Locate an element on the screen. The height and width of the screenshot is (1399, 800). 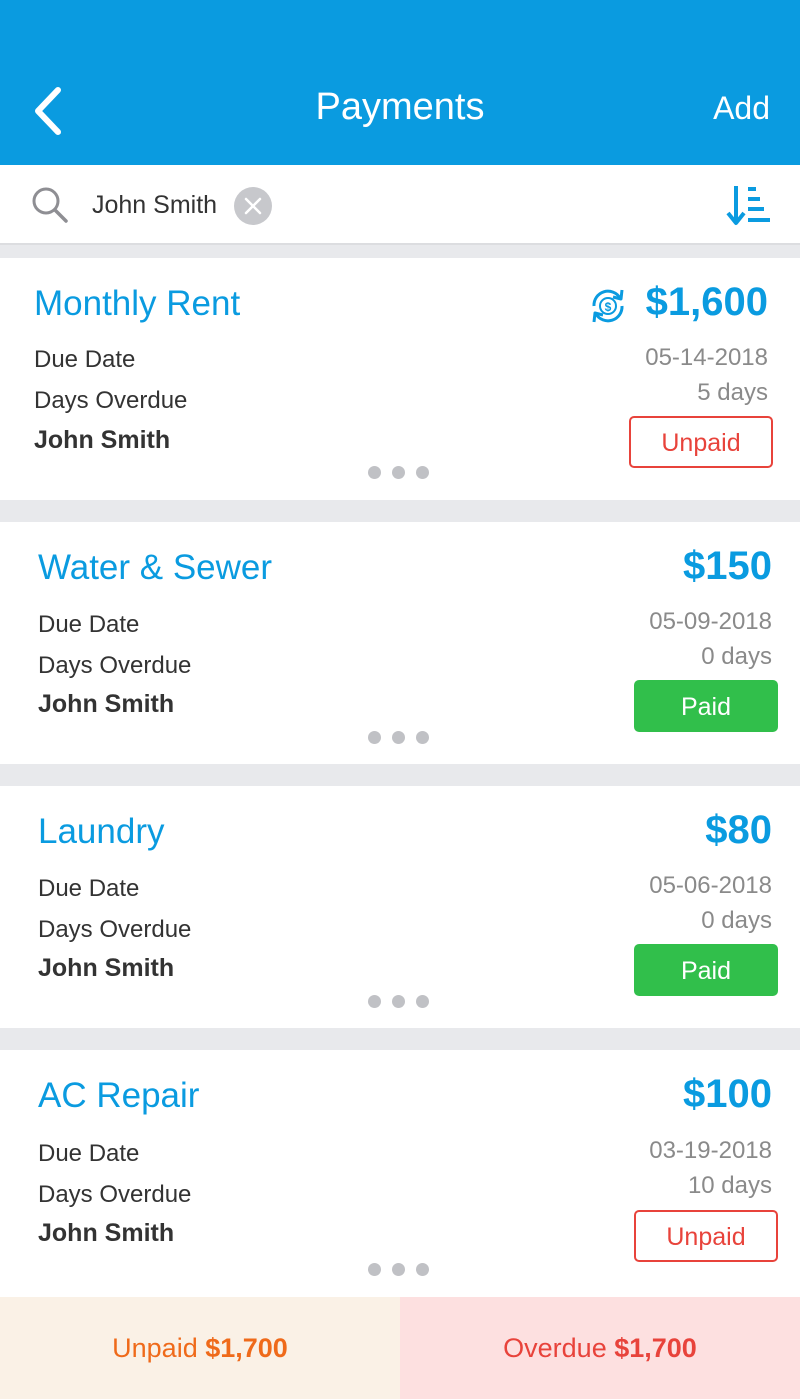
search-input: John Smith is located at coordinates (154, 205).